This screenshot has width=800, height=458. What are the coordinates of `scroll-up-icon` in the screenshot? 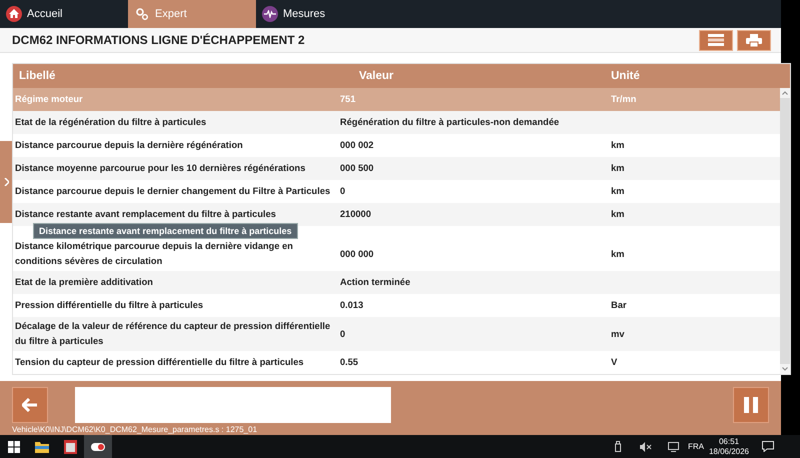 It's located at (785, 93).